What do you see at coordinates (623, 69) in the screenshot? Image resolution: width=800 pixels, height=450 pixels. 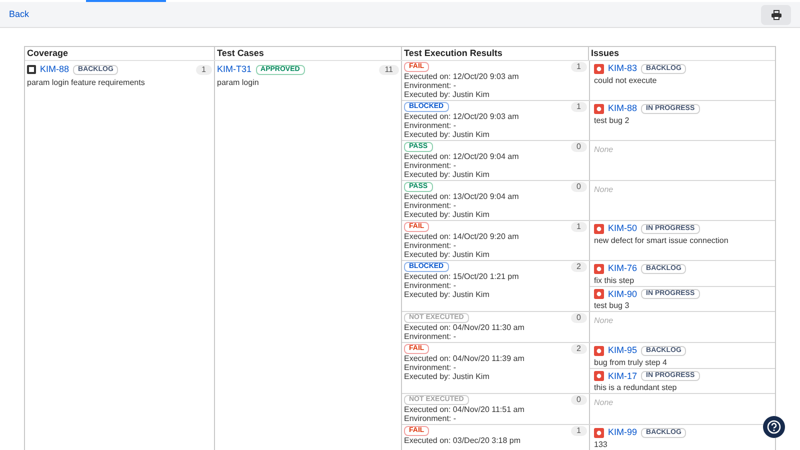 I see `issue-key-link: KIM-83` at bounding box center [623, 69].